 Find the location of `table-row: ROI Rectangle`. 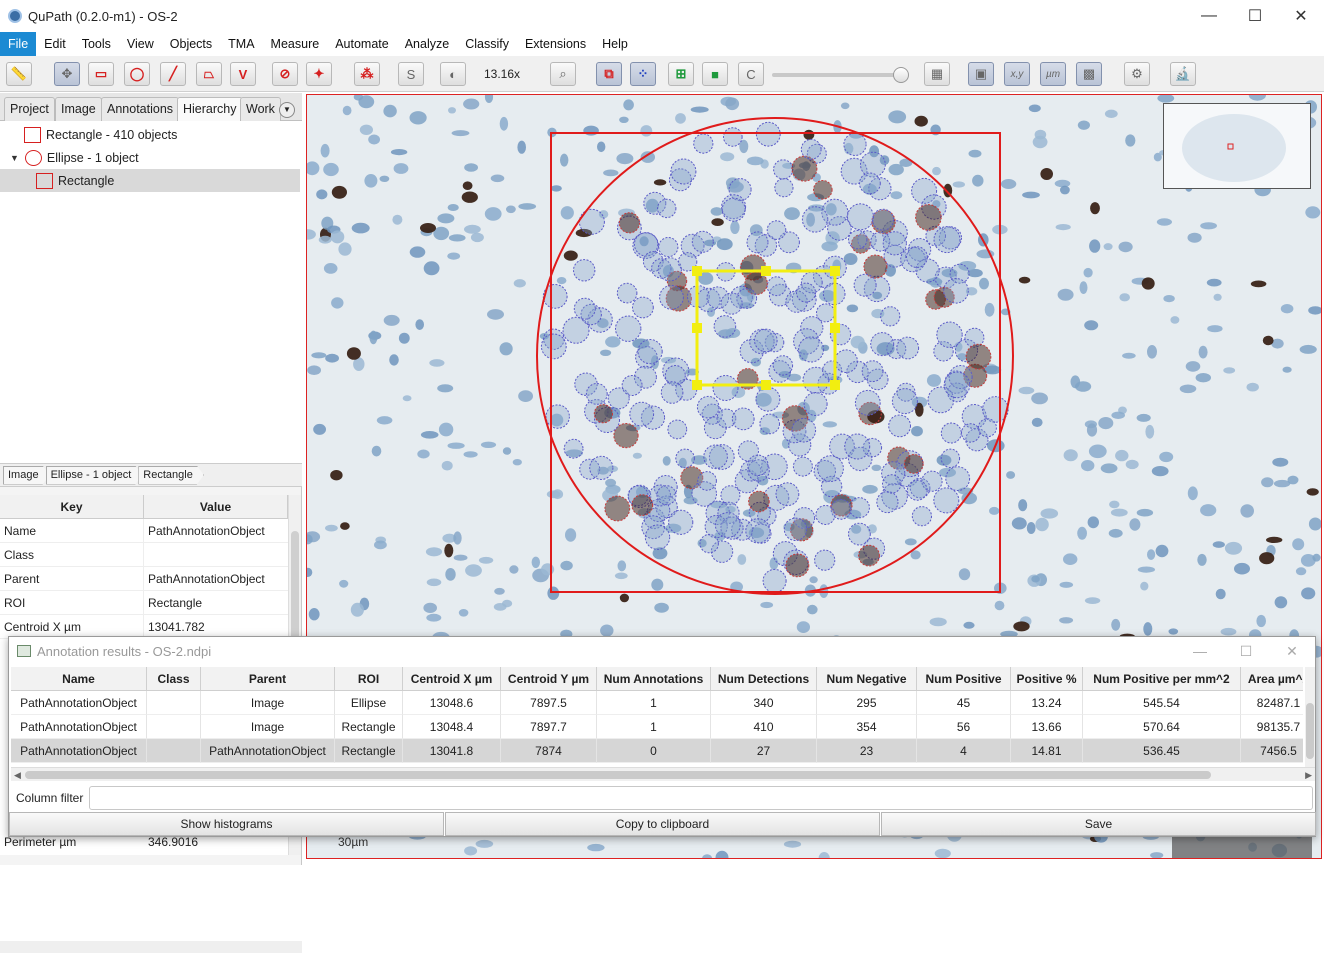

table-row: ROI Rectangle is located at coordinates (144, 603).